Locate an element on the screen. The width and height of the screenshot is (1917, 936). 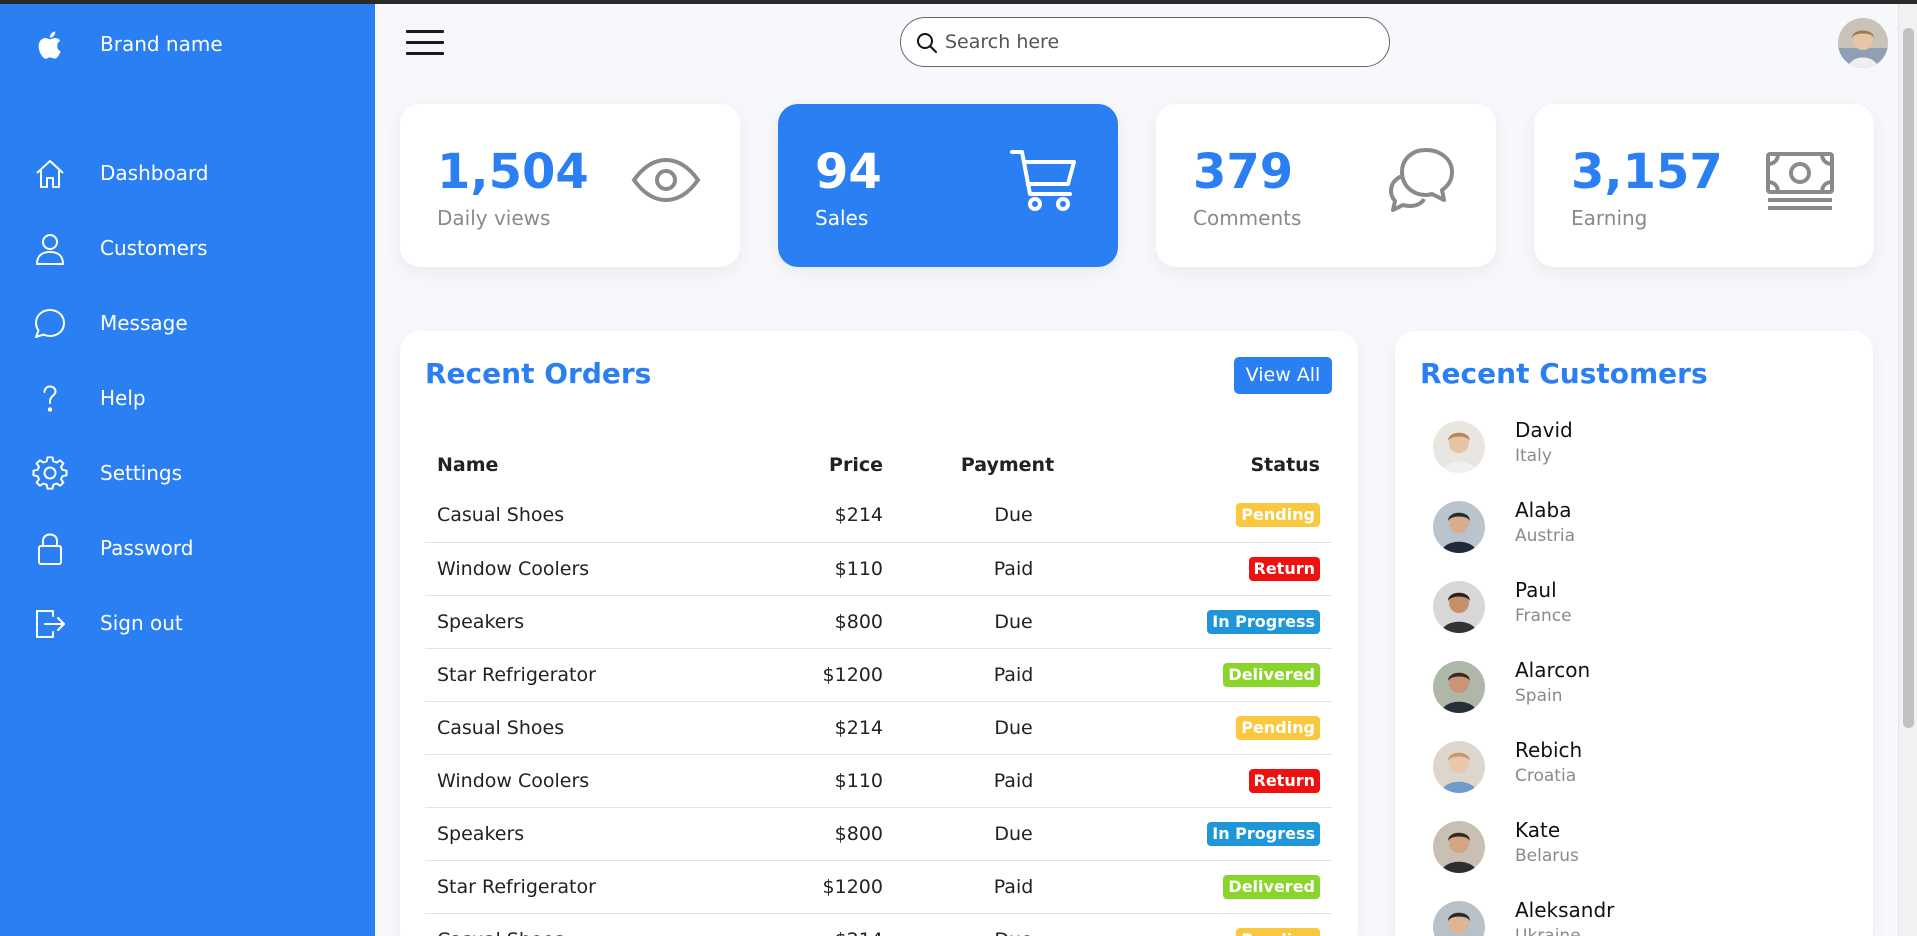
customer-item: Paul France is located at coordinates (1633, 613).